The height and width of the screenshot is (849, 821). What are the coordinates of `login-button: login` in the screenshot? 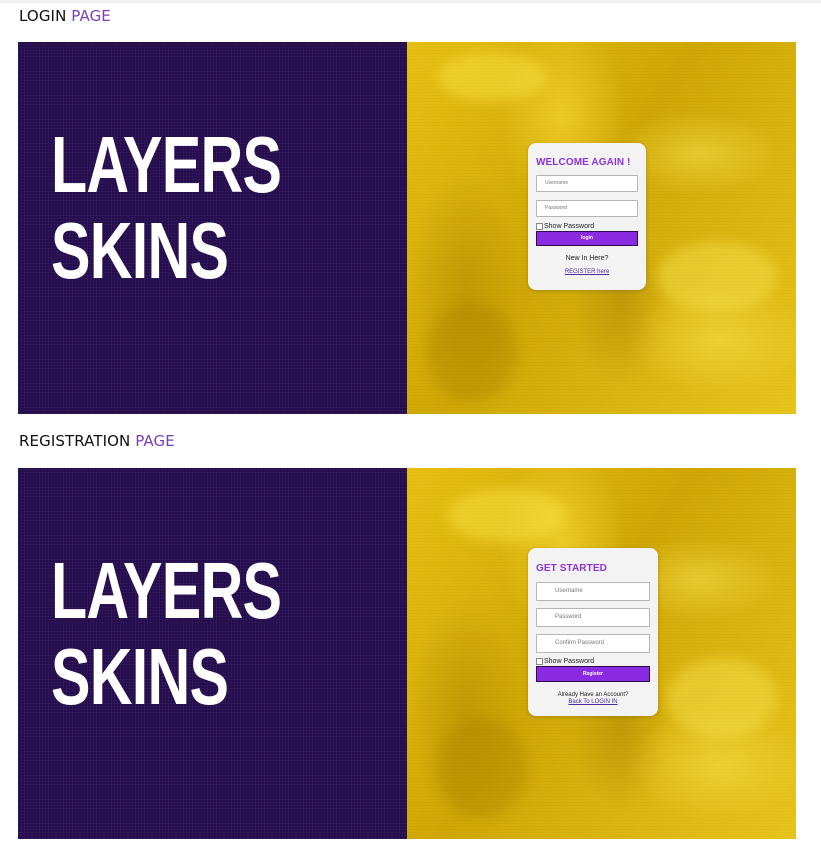 It's located at (587, 238).